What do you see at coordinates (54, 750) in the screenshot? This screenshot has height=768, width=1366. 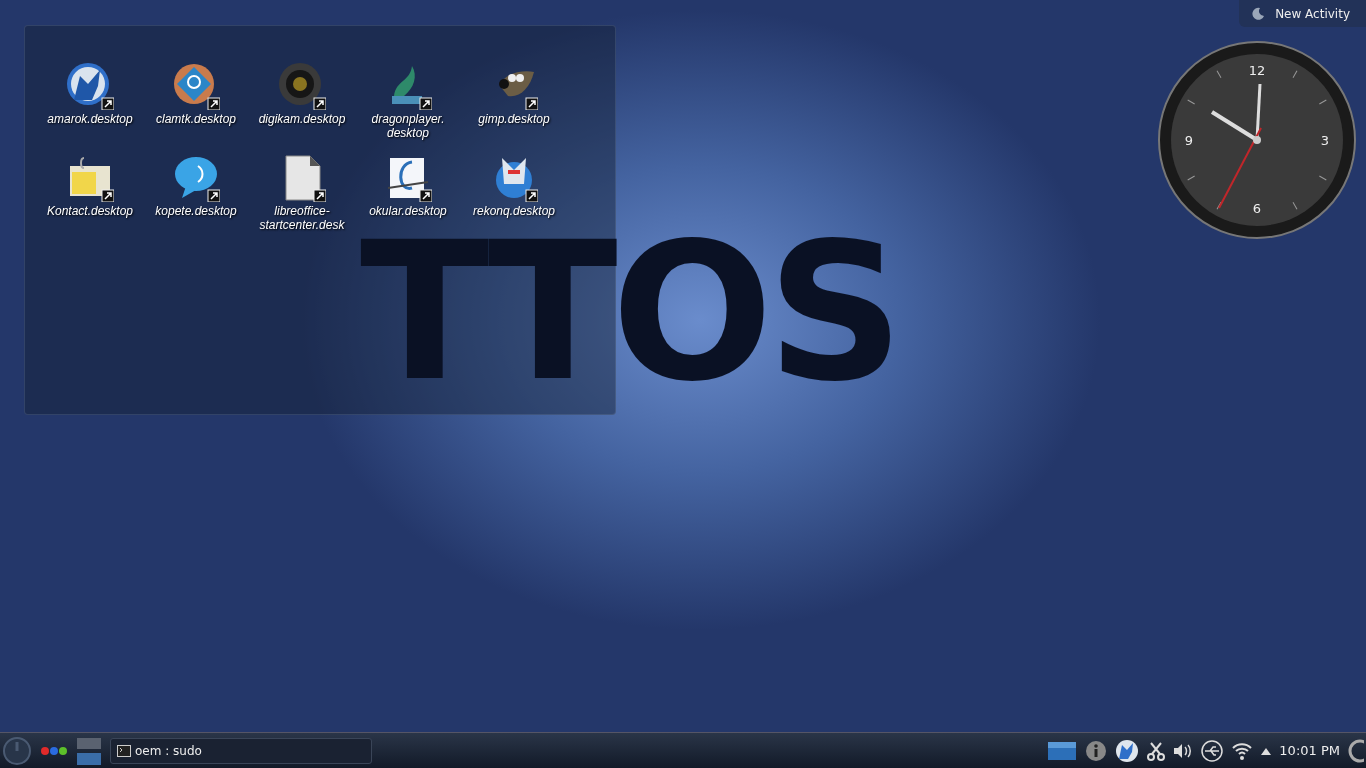 I see `activities-icon` at bounding box center [54, 750].